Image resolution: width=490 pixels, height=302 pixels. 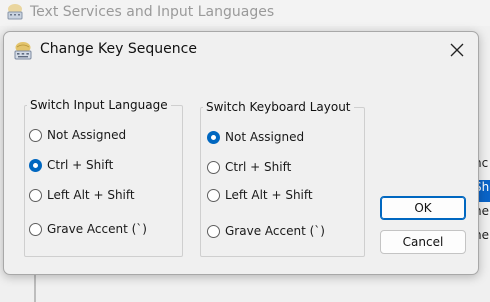 I want to click on dialog-title: Change Key Sequence, so click(x=118, y=49).